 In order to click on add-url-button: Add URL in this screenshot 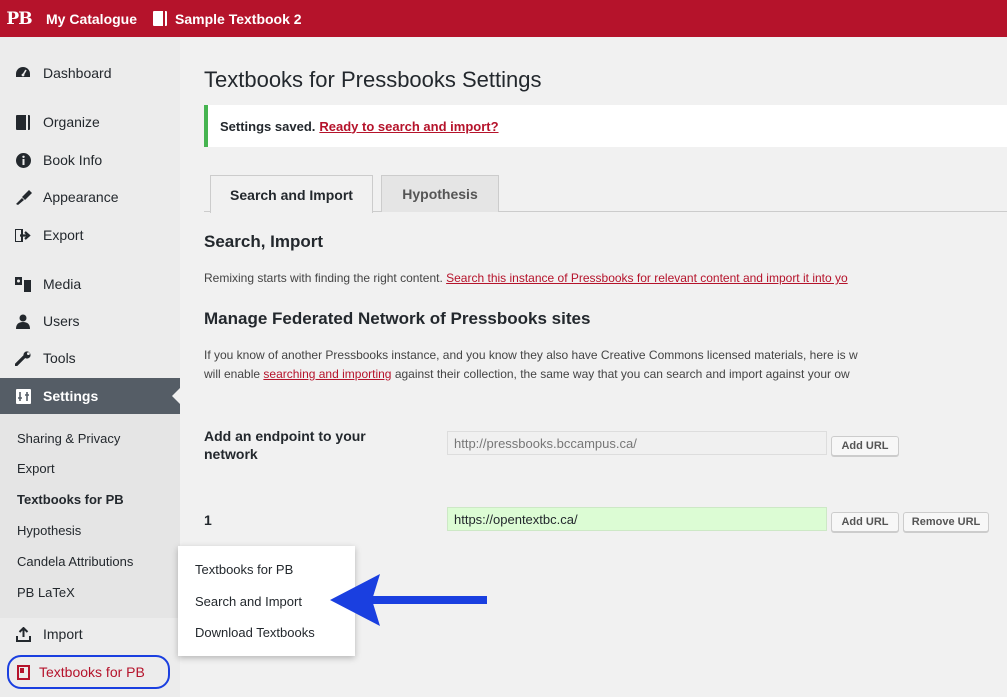, I will do `click(865, 446)`.